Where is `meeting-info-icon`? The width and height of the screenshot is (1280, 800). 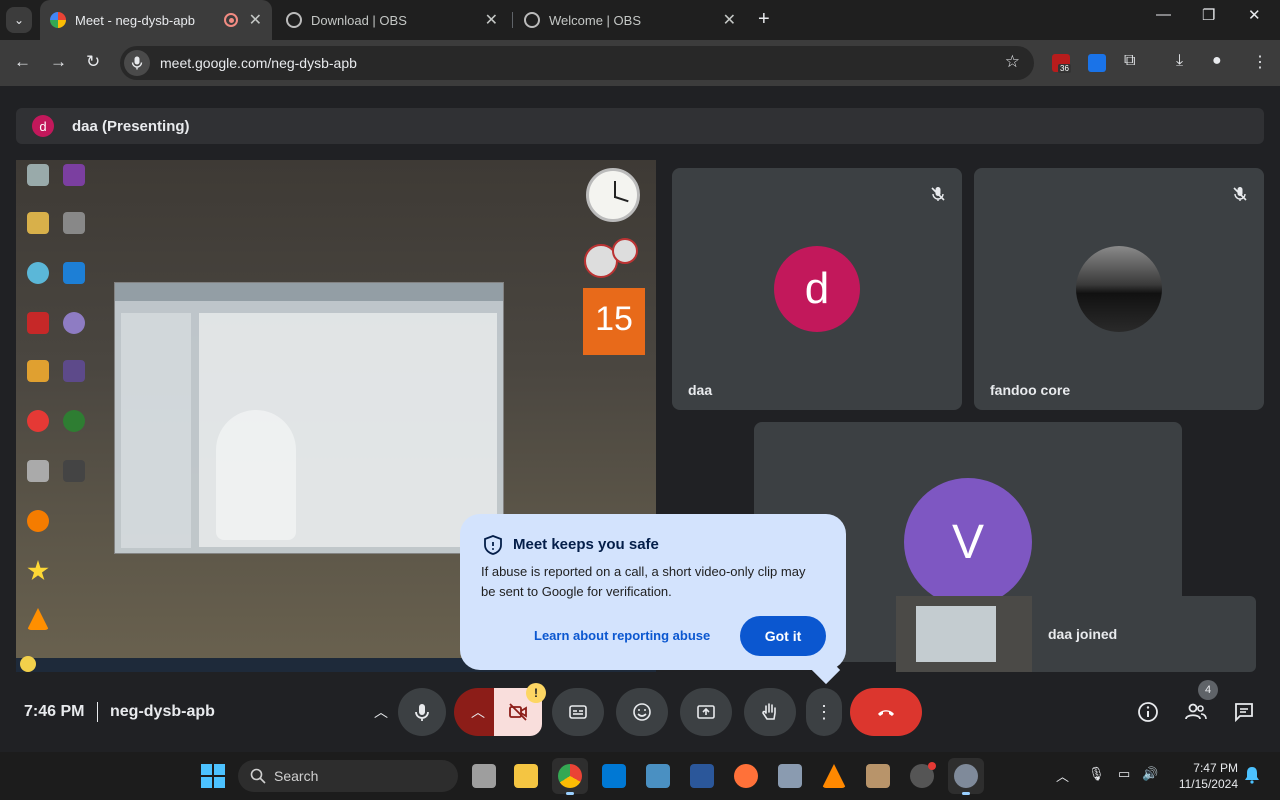 meeting-info-icon is located at coordinates (1148, 712).